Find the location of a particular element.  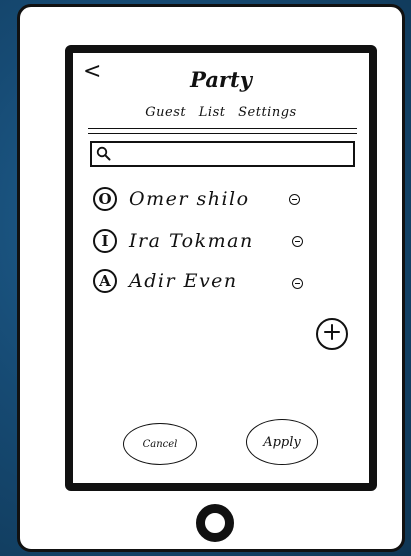

guest-name: Adir Even is located at coordinates (183, 281).